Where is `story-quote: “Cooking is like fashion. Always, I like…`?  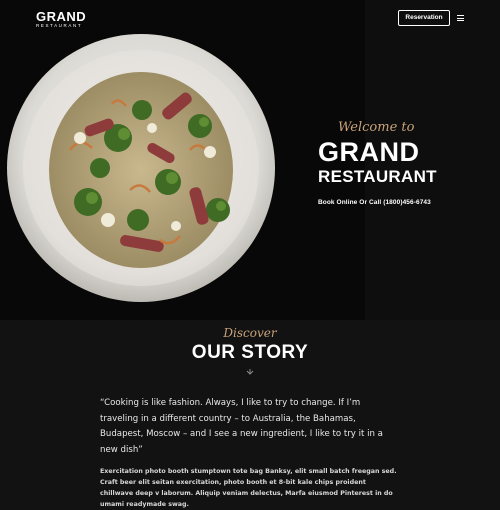
story-quote: “Cooking is like fashion. Always, I like… is located at coordinates (241, 426).